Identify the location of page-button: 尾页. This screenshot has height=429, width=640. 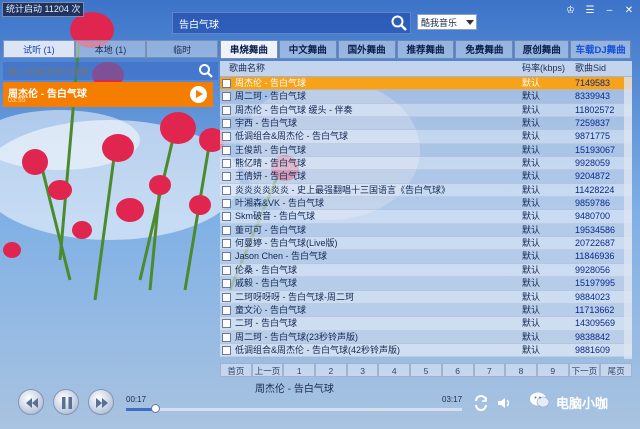
(616, 370).